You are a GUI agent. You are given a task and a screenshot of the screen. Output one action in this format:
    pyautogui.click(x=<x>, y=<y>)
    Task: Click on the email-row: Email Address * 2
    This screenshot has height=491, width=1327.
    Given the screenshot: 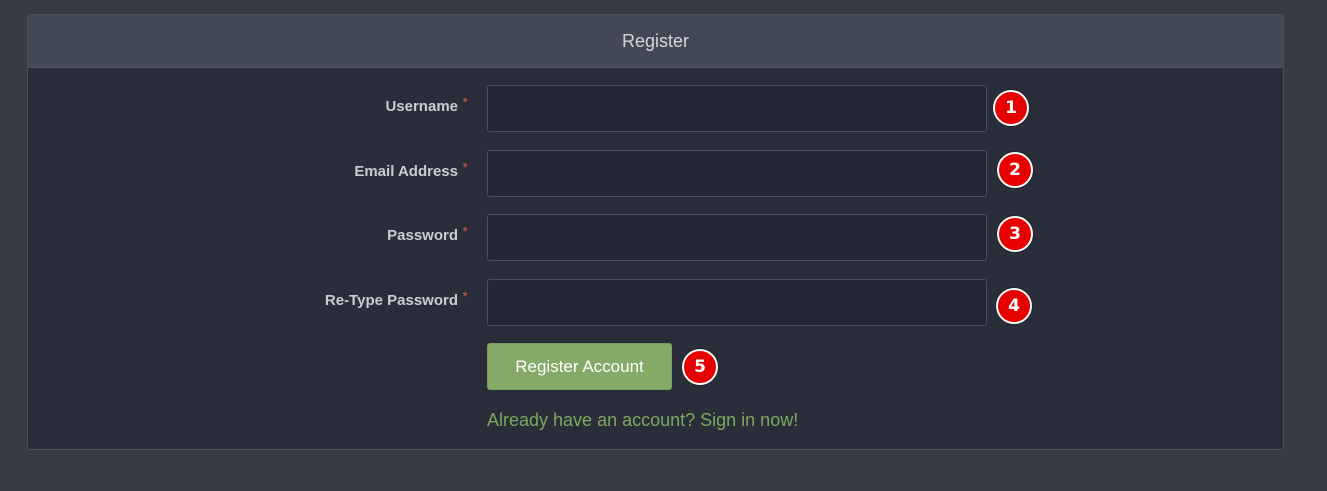 What is the action you would take?
    pyautogui.click(x=655, y=173)
    